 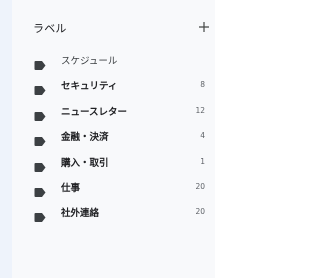 What do you see at coordinates (50, 28) in the screenshot?
I see `labels-title: ラベル` at bounding box center [50, 28].